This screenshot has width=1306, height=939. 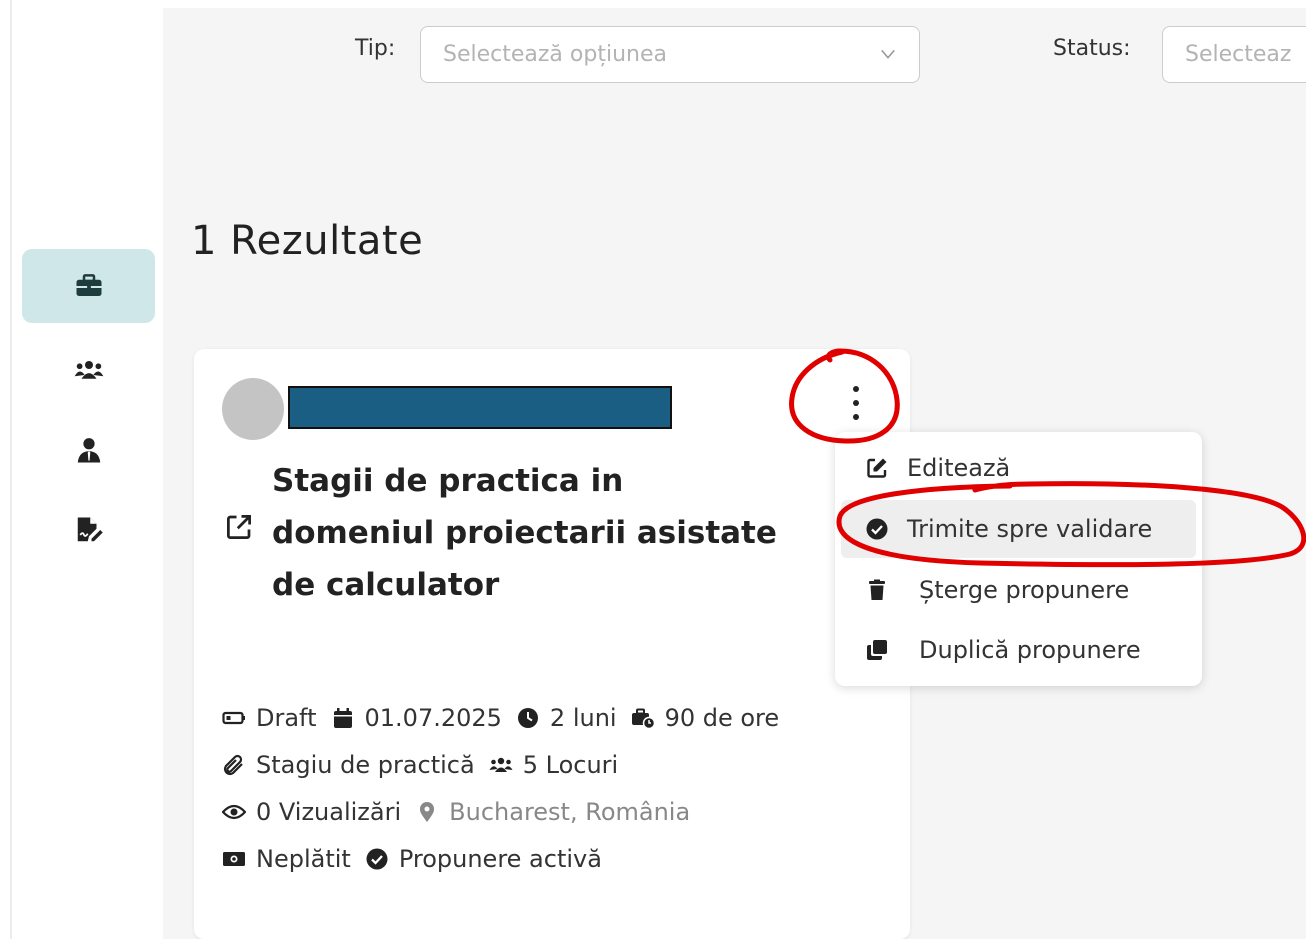 I want to click on proposal-type: Stagiu de practică, so click(x=365, y=765).